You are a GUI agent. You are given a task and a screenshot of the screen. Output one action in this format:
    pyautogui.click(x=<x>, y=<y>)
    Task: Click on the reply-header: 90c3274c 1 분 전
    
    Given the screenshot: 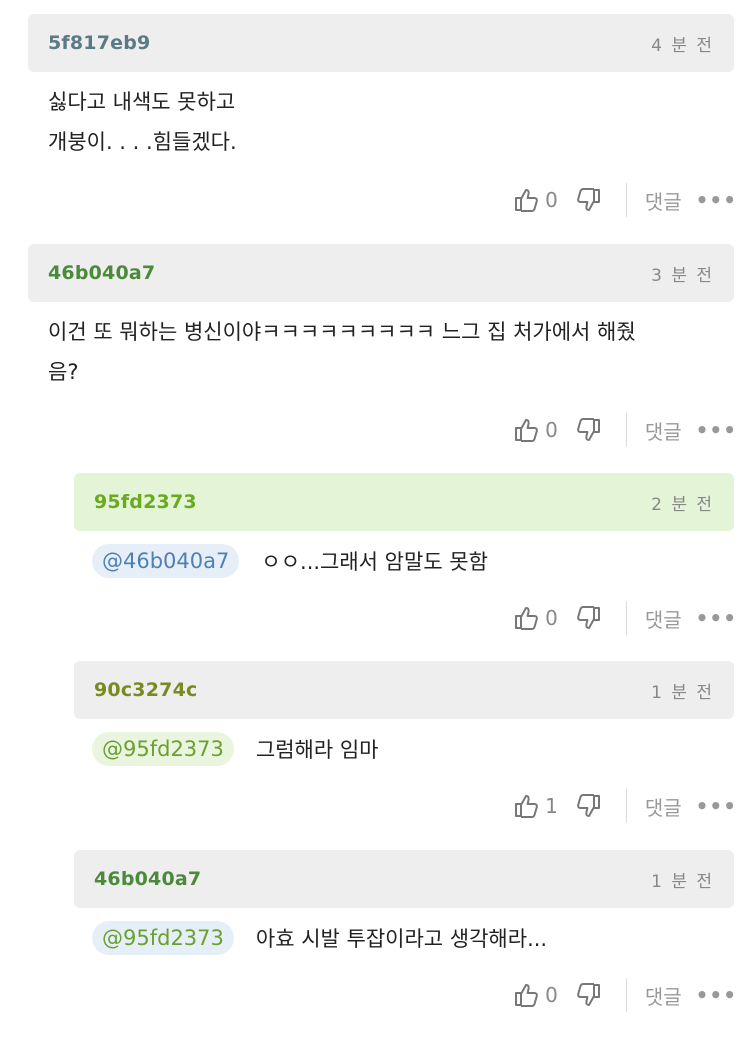 What is the action you would take?
    pyautogui.click(x=404, y=690)
    